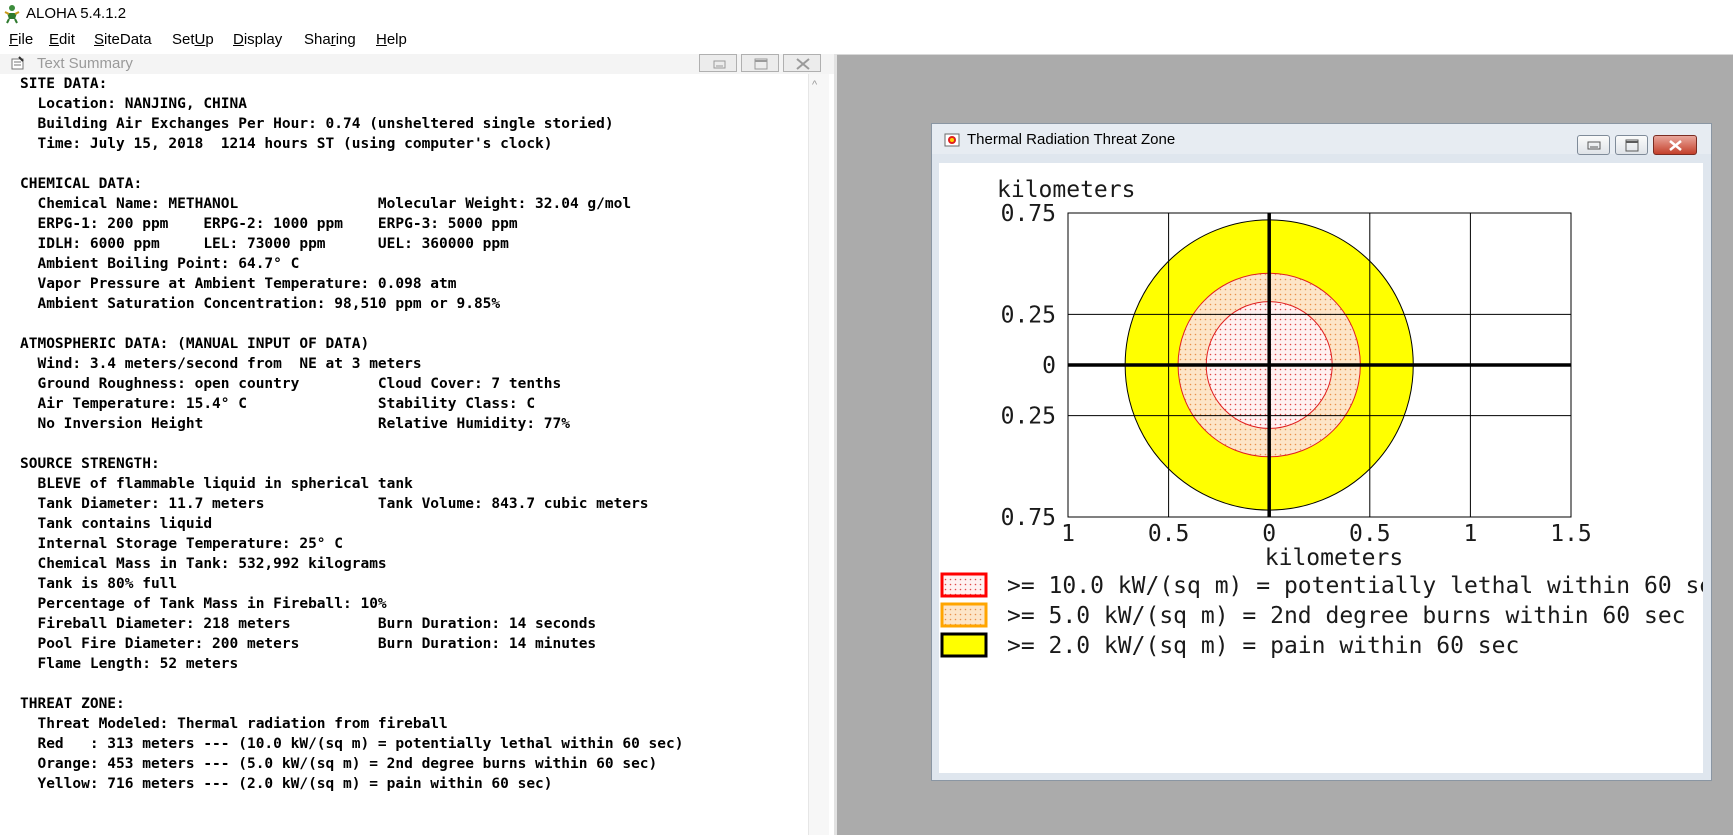 The height and width of the screenshot is (835, 1733). Describe the element at coordinates (1321, 139) in the screenshot. I see `threat-zone-title-bar: Thermal Radiation Threat Zone` at that location.